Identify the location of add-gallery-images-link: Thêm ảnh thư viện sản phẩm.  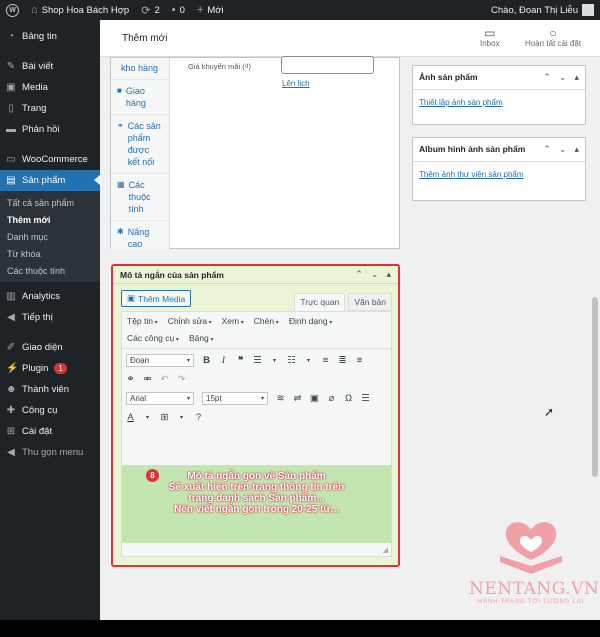
(499, 174).